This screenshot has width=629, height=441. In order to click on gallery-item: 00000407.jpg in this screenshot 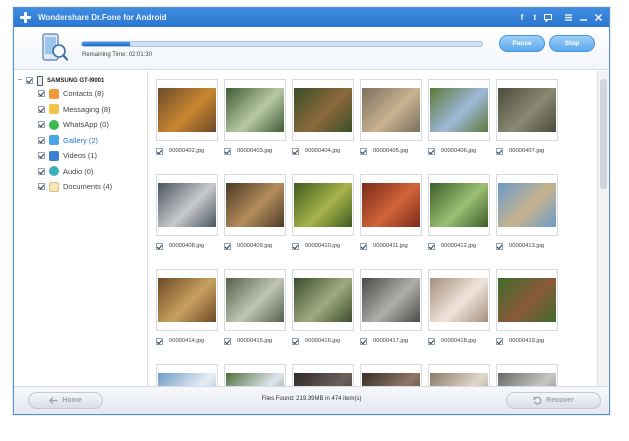, I will do `click(527, 123)`.